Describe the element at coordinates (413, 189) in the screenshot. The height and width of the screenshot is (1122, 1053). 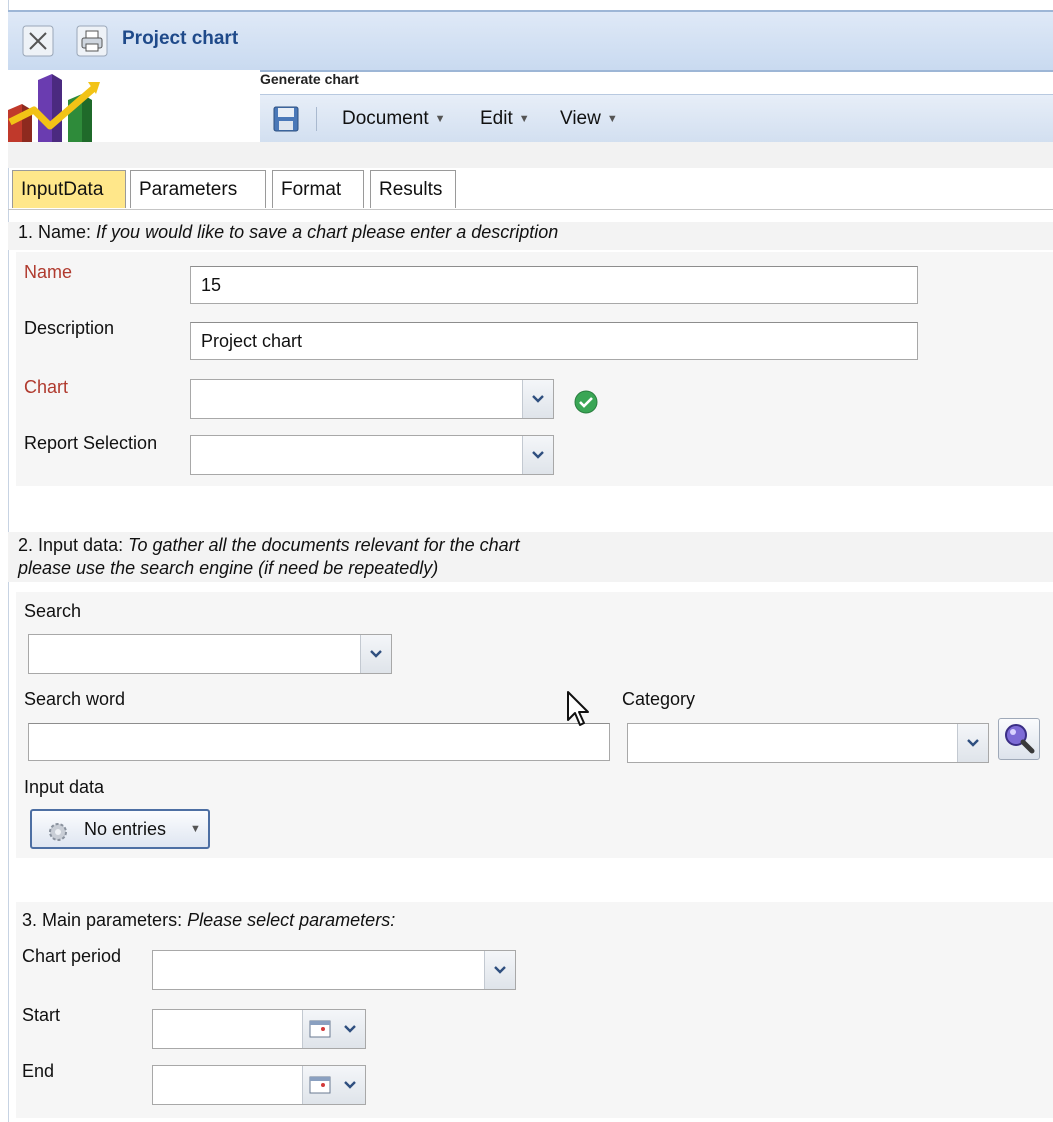
I see `tab-results: Results` at that location.